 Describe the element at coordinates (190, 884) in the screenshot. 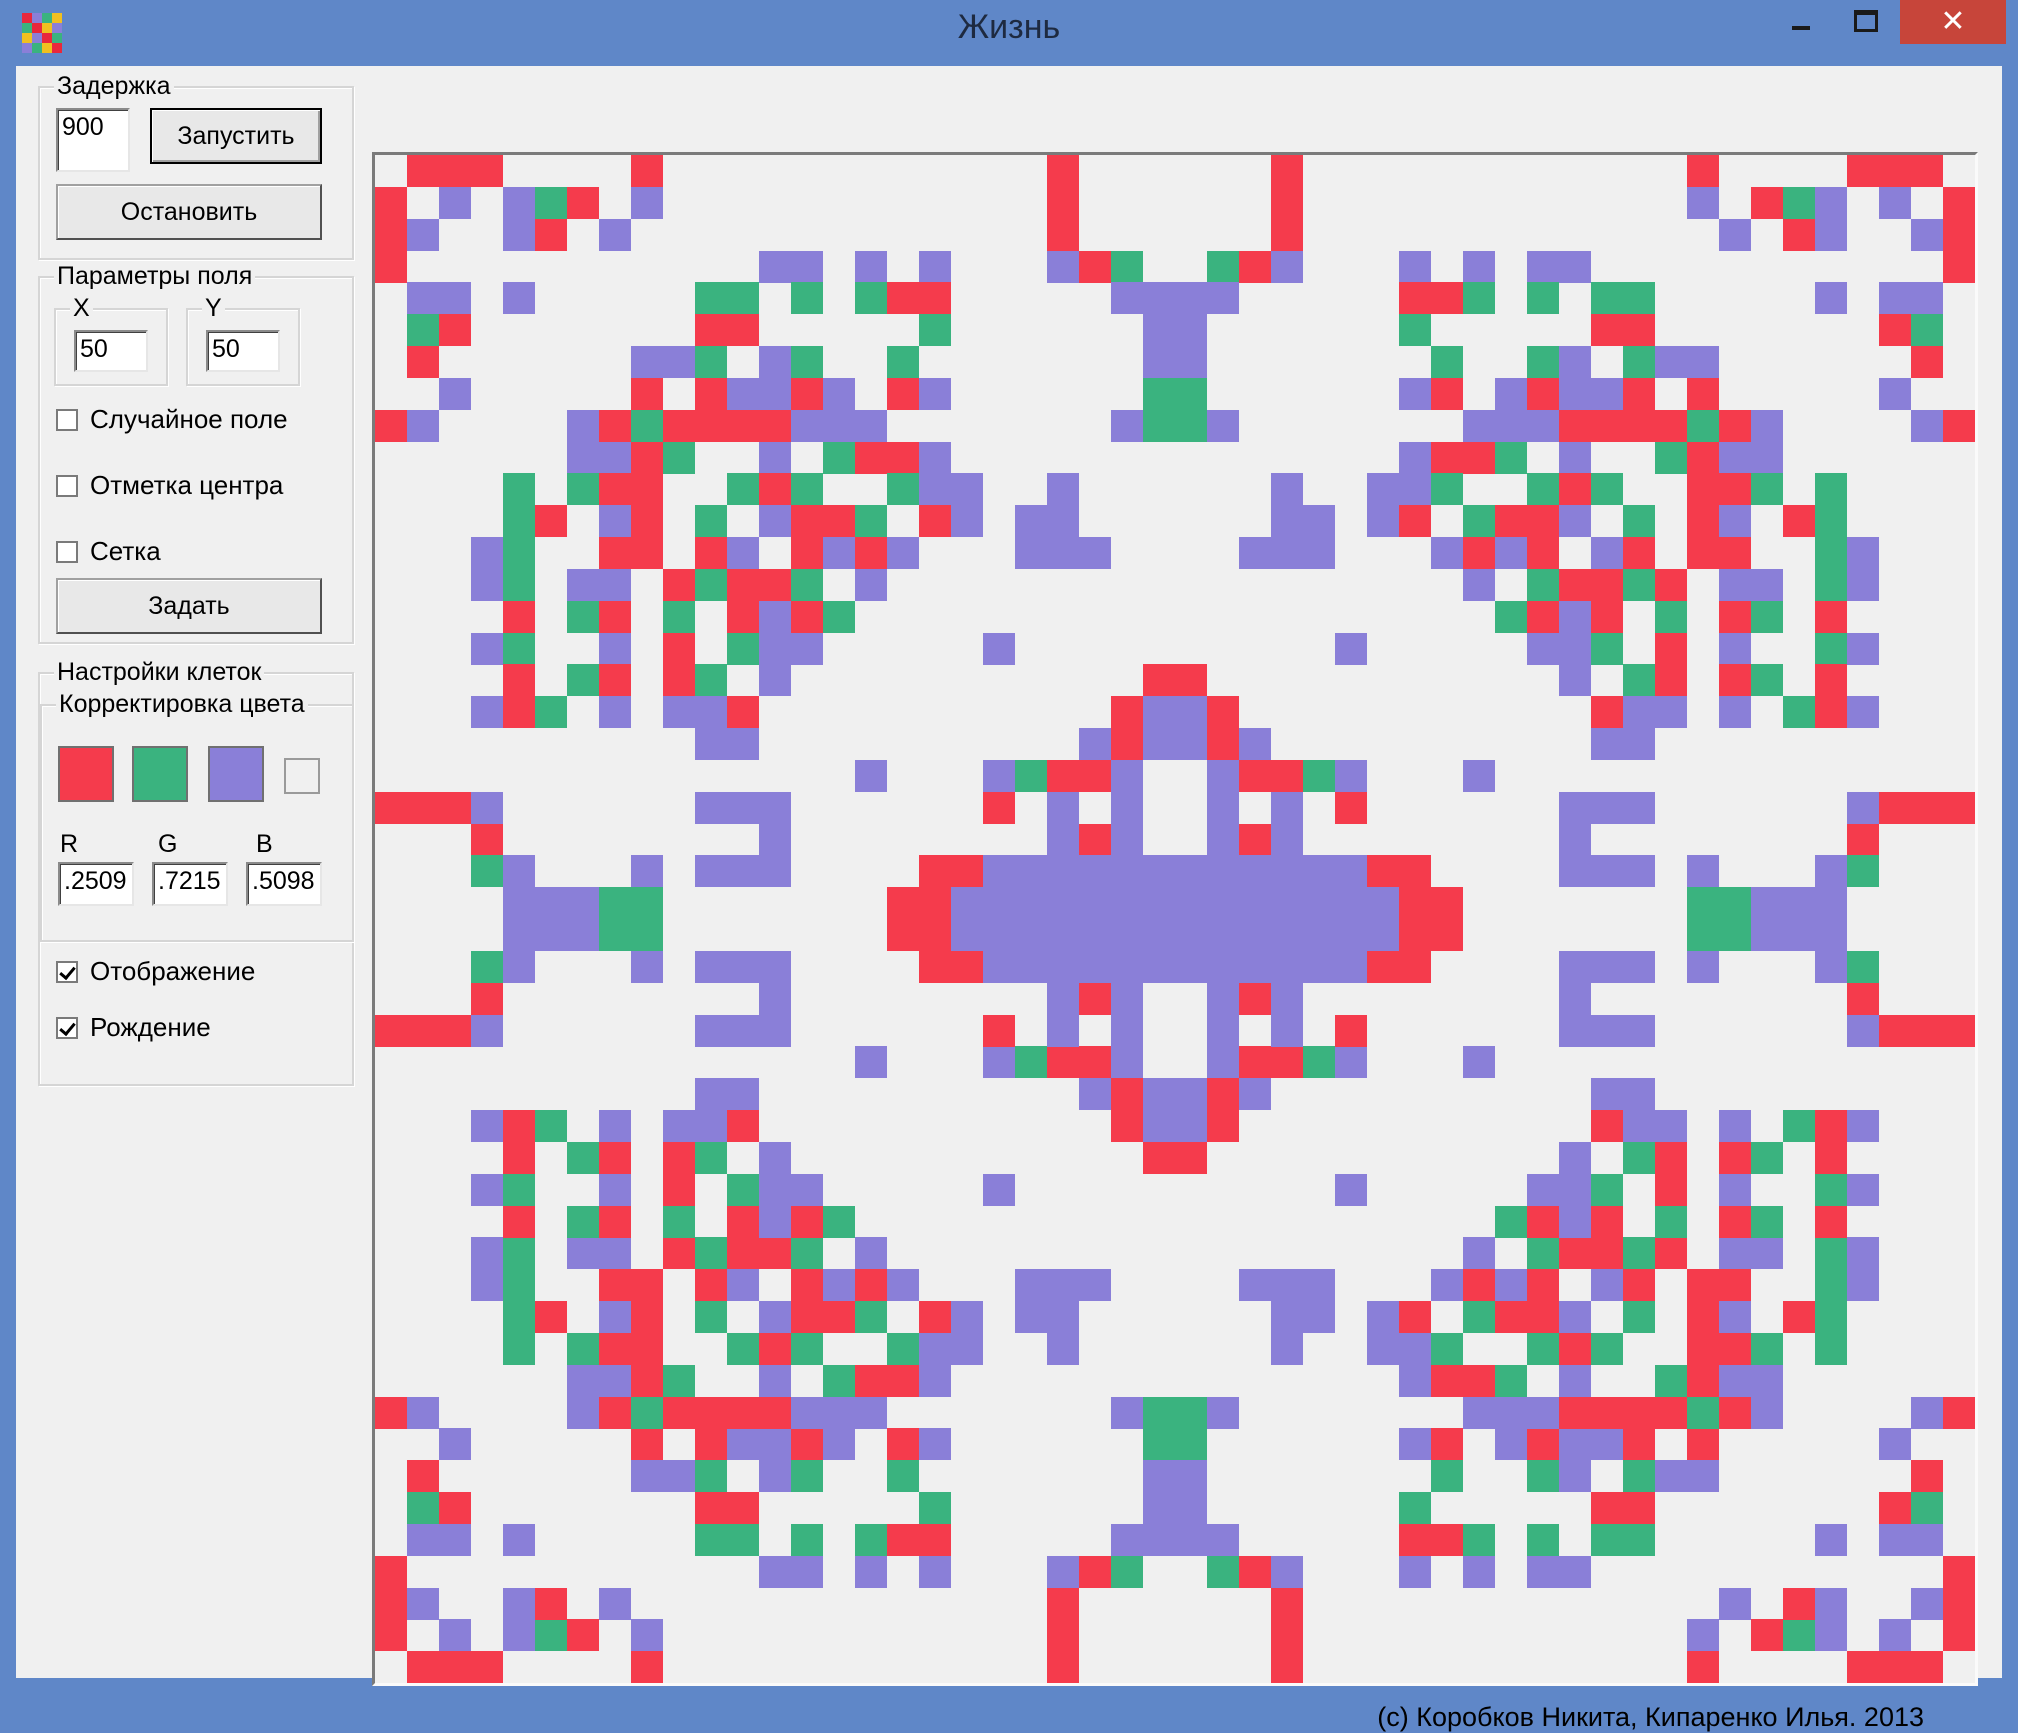

I see `g-value-input: .7215` at that location.